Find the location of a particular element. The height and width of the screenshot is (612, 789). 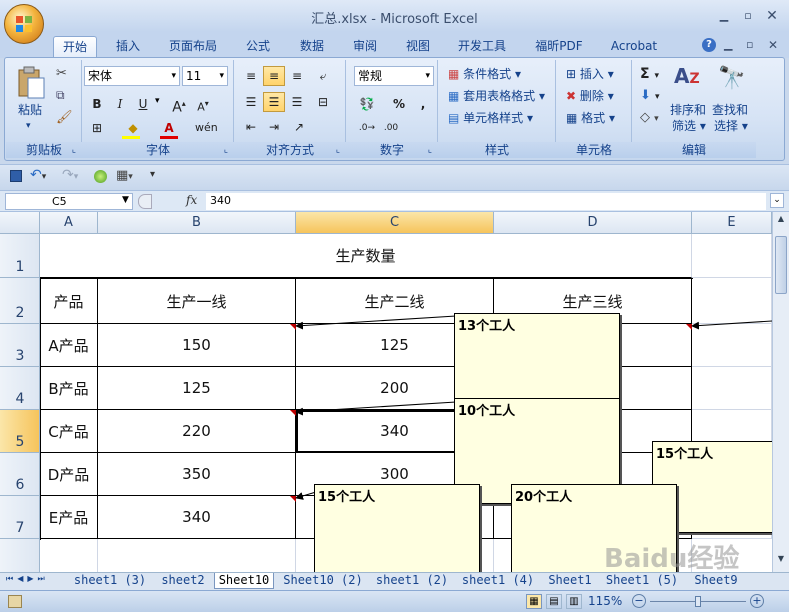

expand-formula-bar-icon: ⌄ is located at coordinates (777, 200).